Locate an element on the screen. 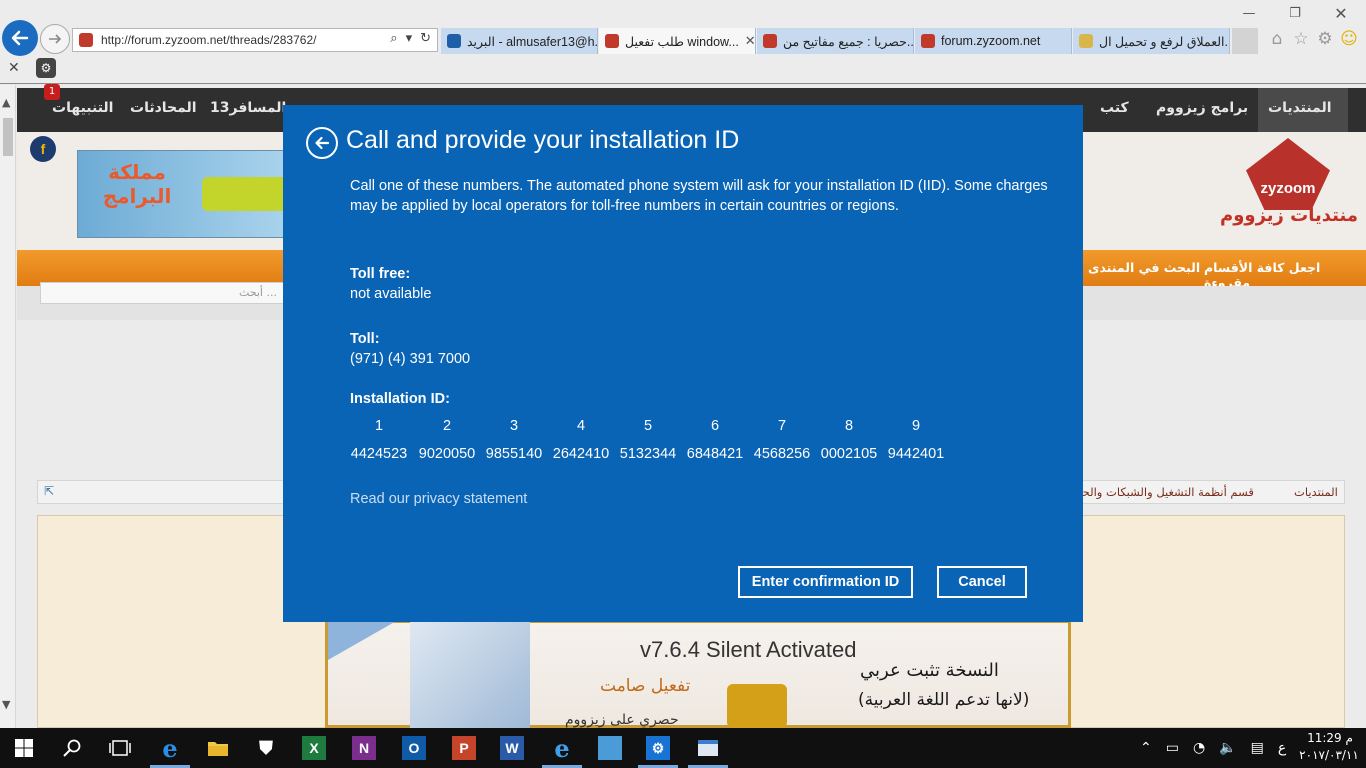 This screenshot has width=1366, height=768. settings-icon: ⚙ is located at coordinates (658, 748).